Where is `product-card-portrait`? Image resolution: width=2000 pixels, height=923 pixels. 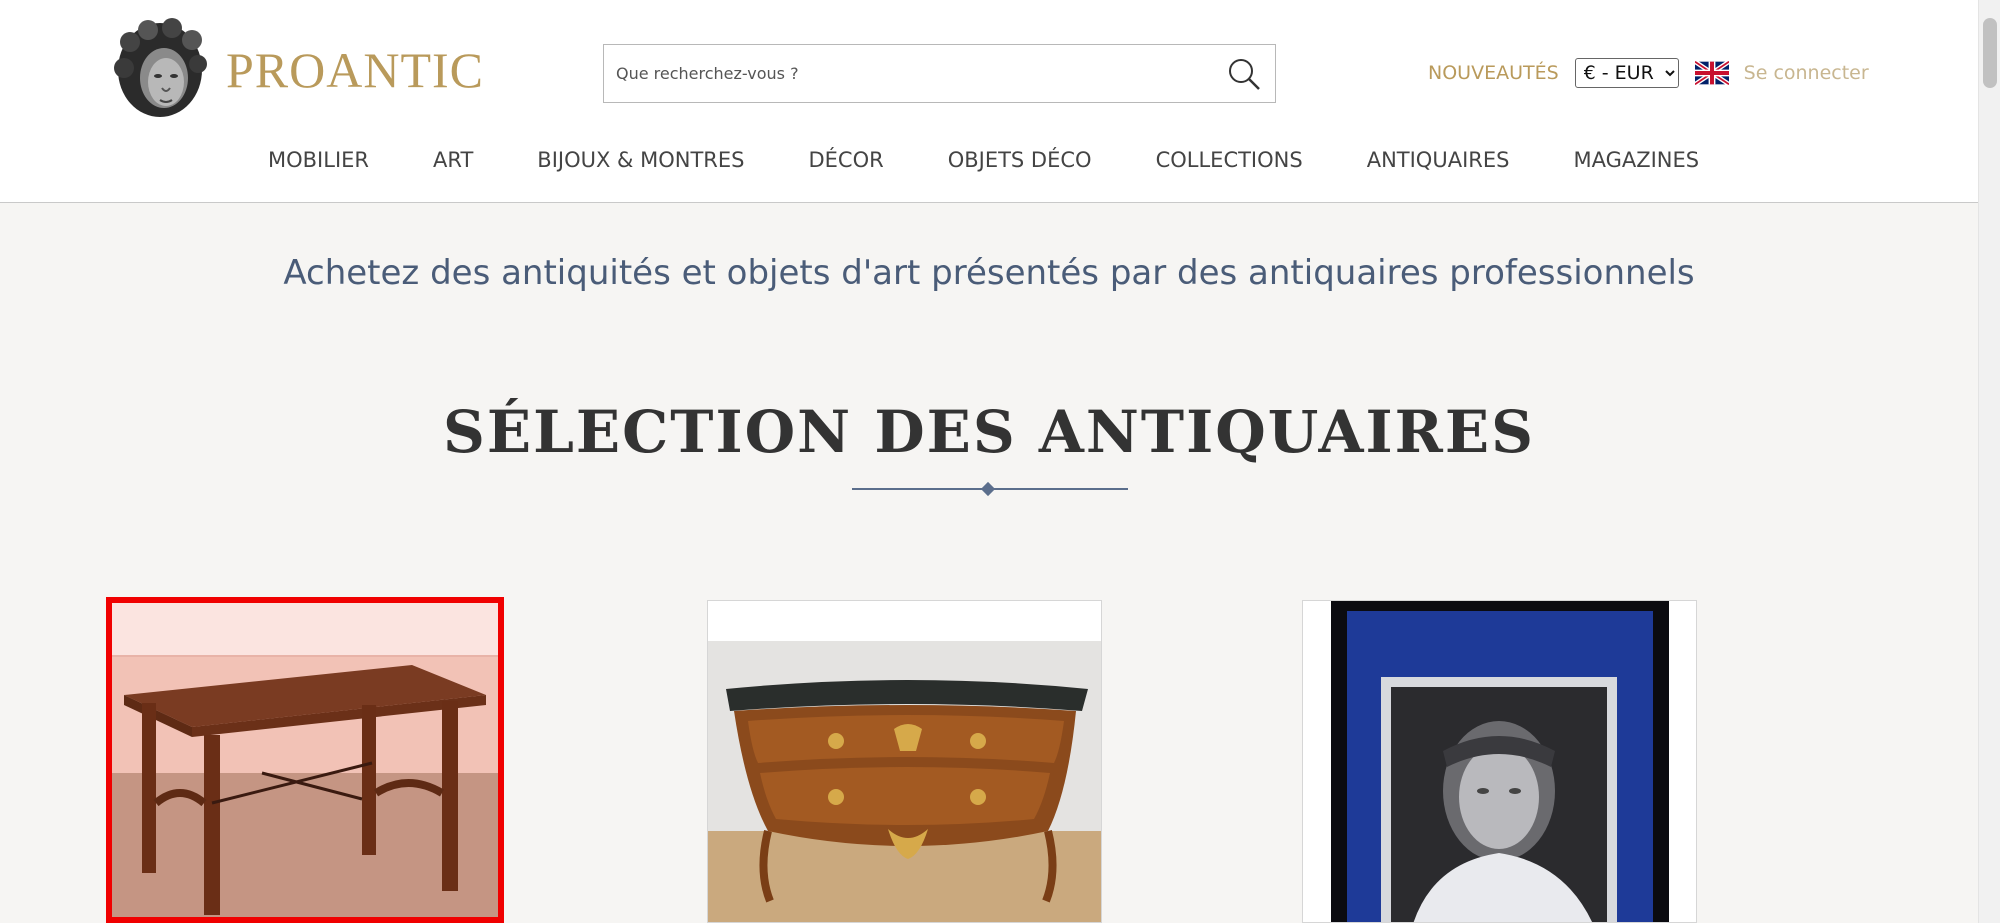
product-card-portrait is located at coordinates (1499, 761).